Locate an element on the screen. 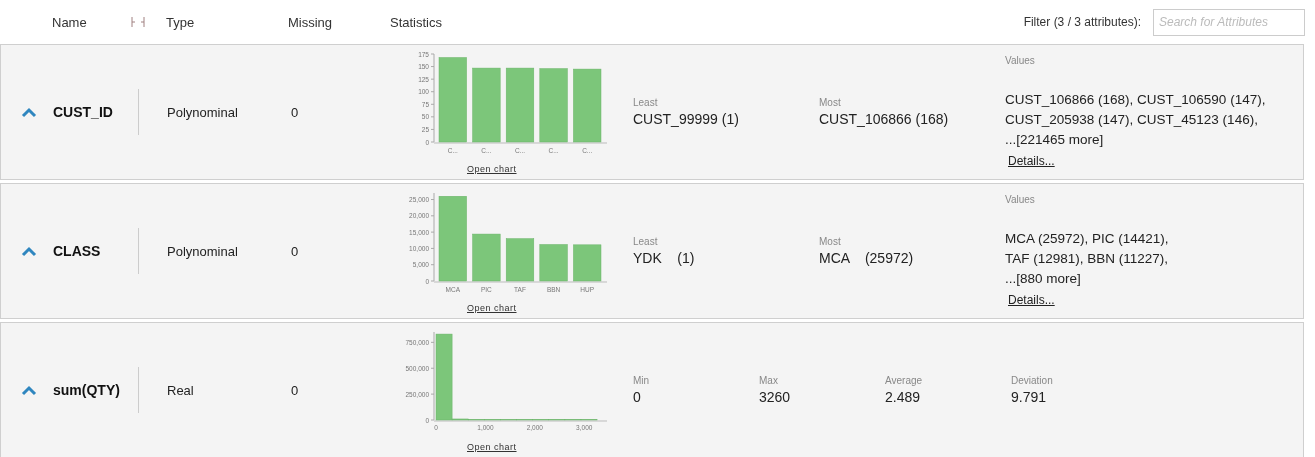 The image size is (1315, 457). resize-handle-icon is located at coordinates (138, 22).